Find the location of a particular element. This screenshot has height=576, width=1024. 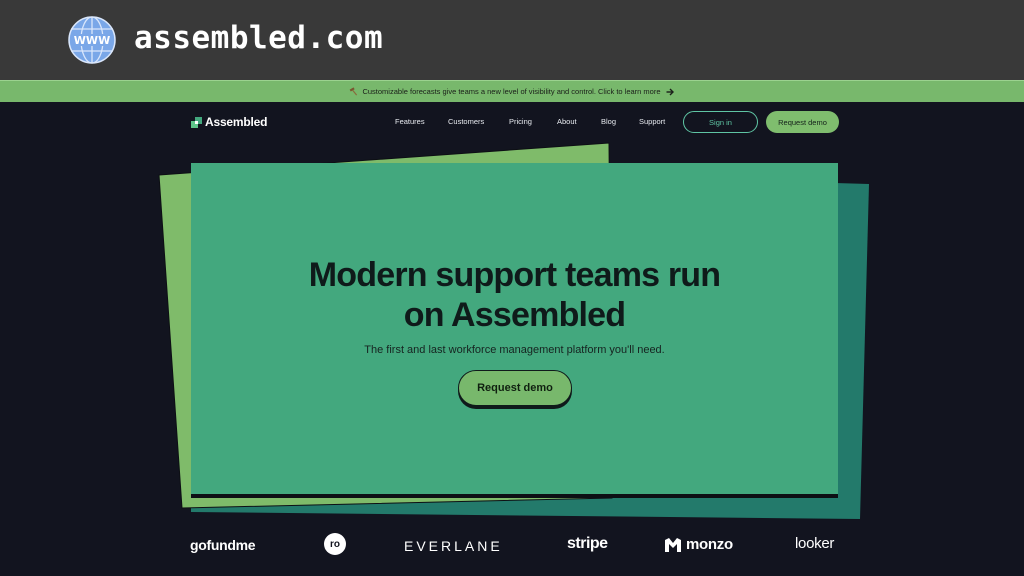

looker-logo-text: looker is located at coordinates (815, 543).